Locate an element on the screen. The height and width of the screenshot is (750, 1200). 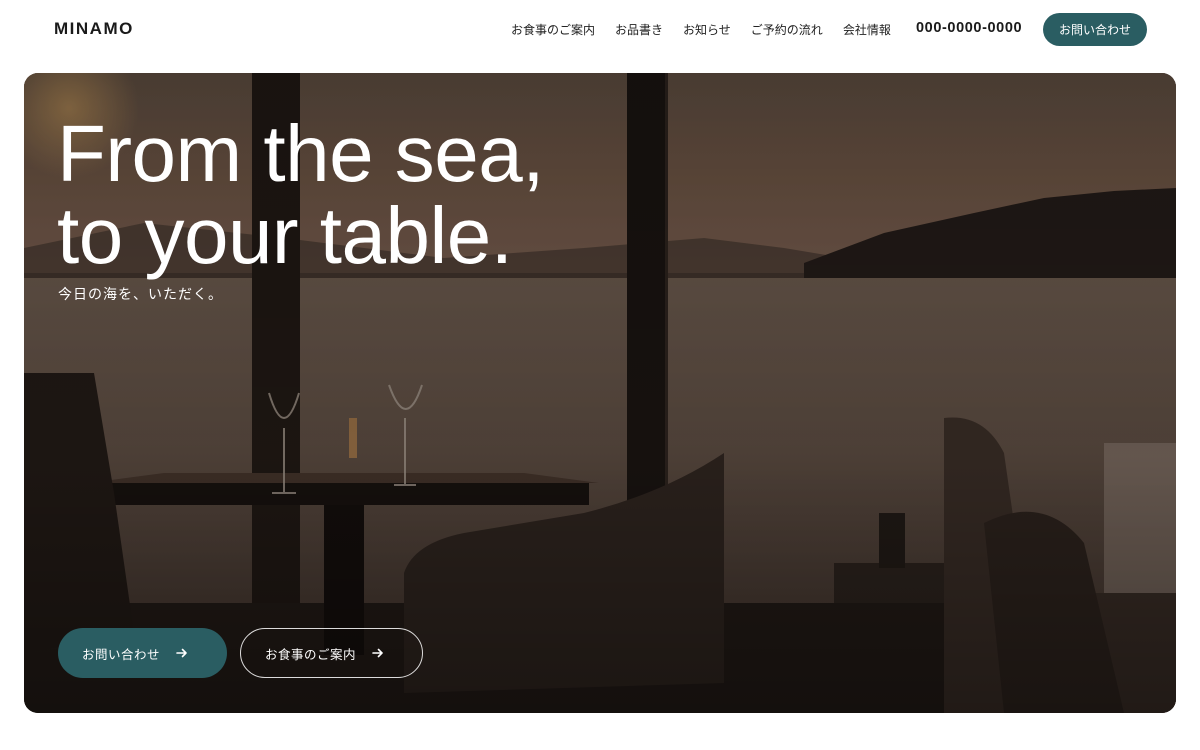
nav-item-dining: お食事のご案内 is located at coordinates (553, 29).